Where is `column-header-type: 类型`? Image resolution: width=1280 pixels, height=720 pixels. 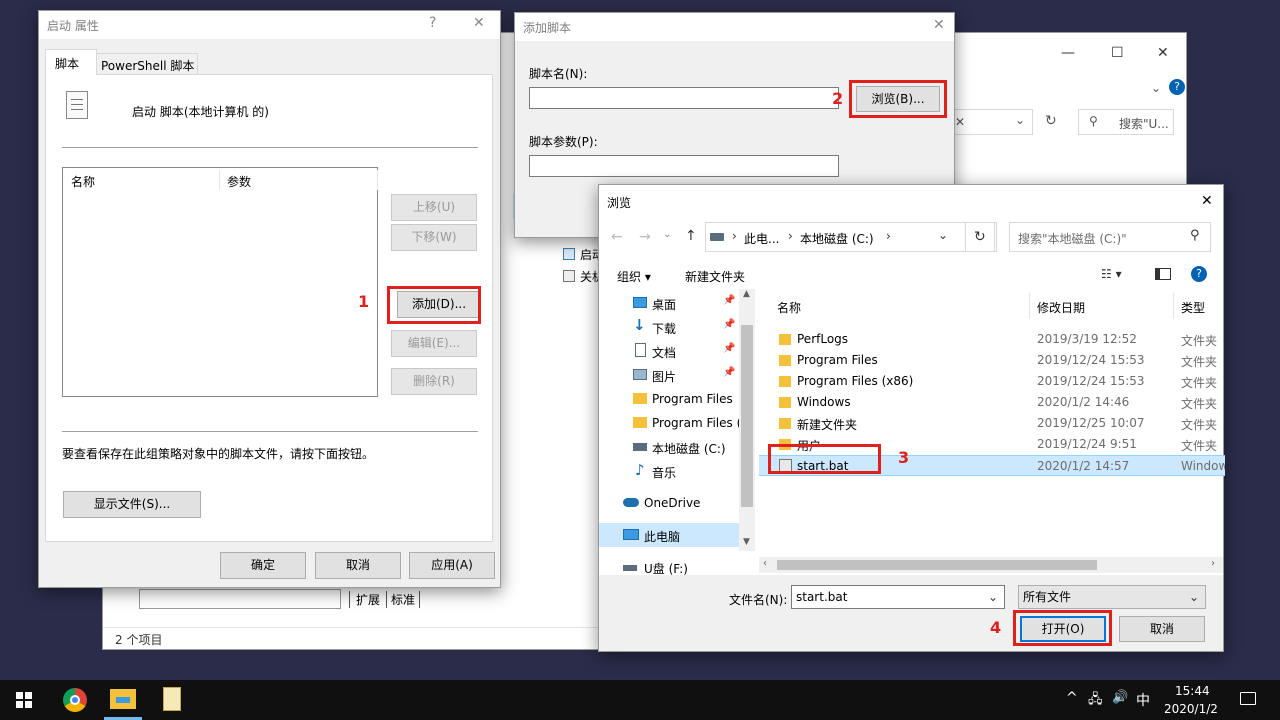
column-header-type: 类型 is located at coordinates (1193, 307).